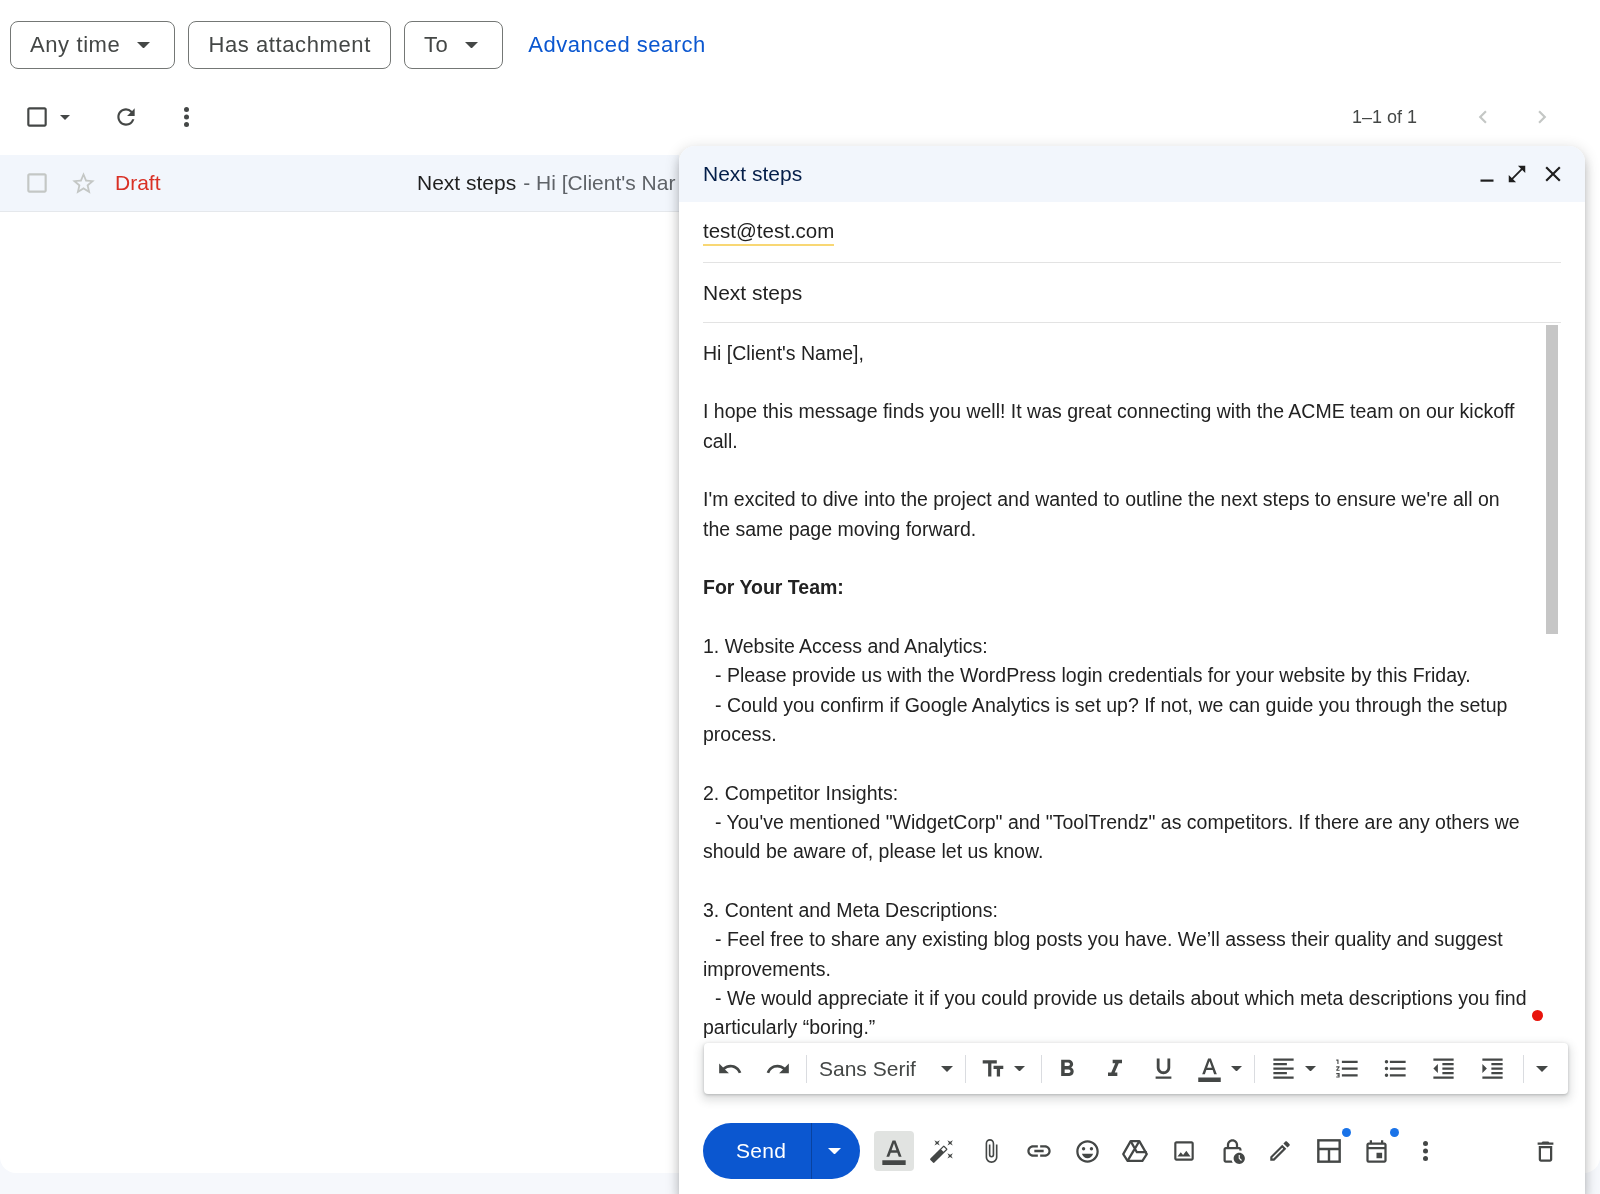 This screenshot has width=1600, height=1194. What do you see at coordinates (93, 45) in the screenshot?
I see `filter-chip: Any time` at bounding box center [93, 45].